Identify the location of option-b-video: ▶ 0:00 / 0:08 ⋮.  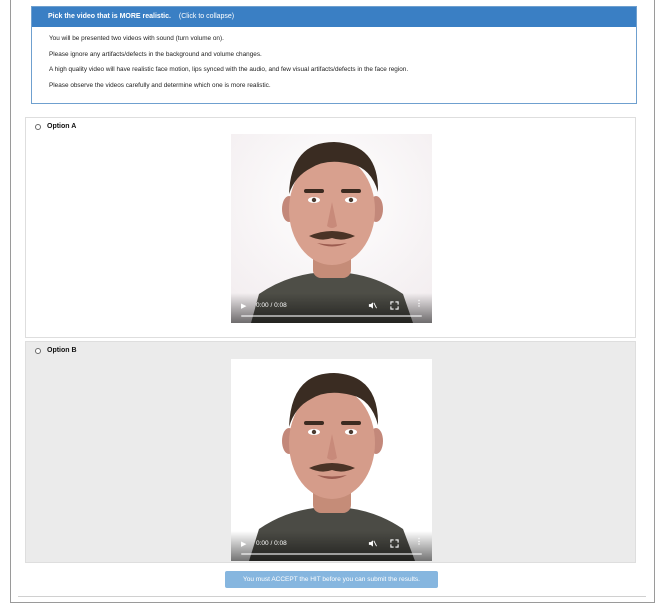
(331, 460).